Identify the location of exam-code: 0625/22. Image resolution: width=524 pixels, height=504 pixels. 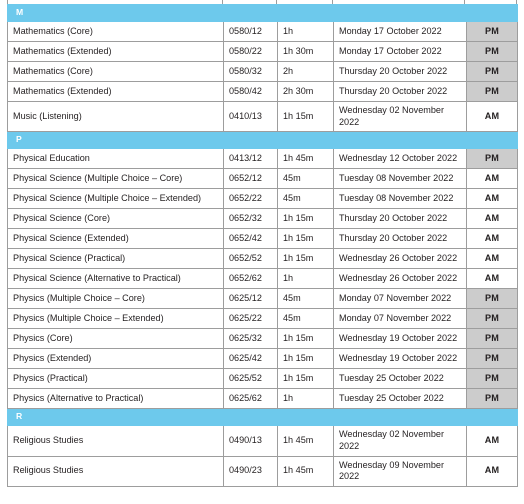
(250, 319).